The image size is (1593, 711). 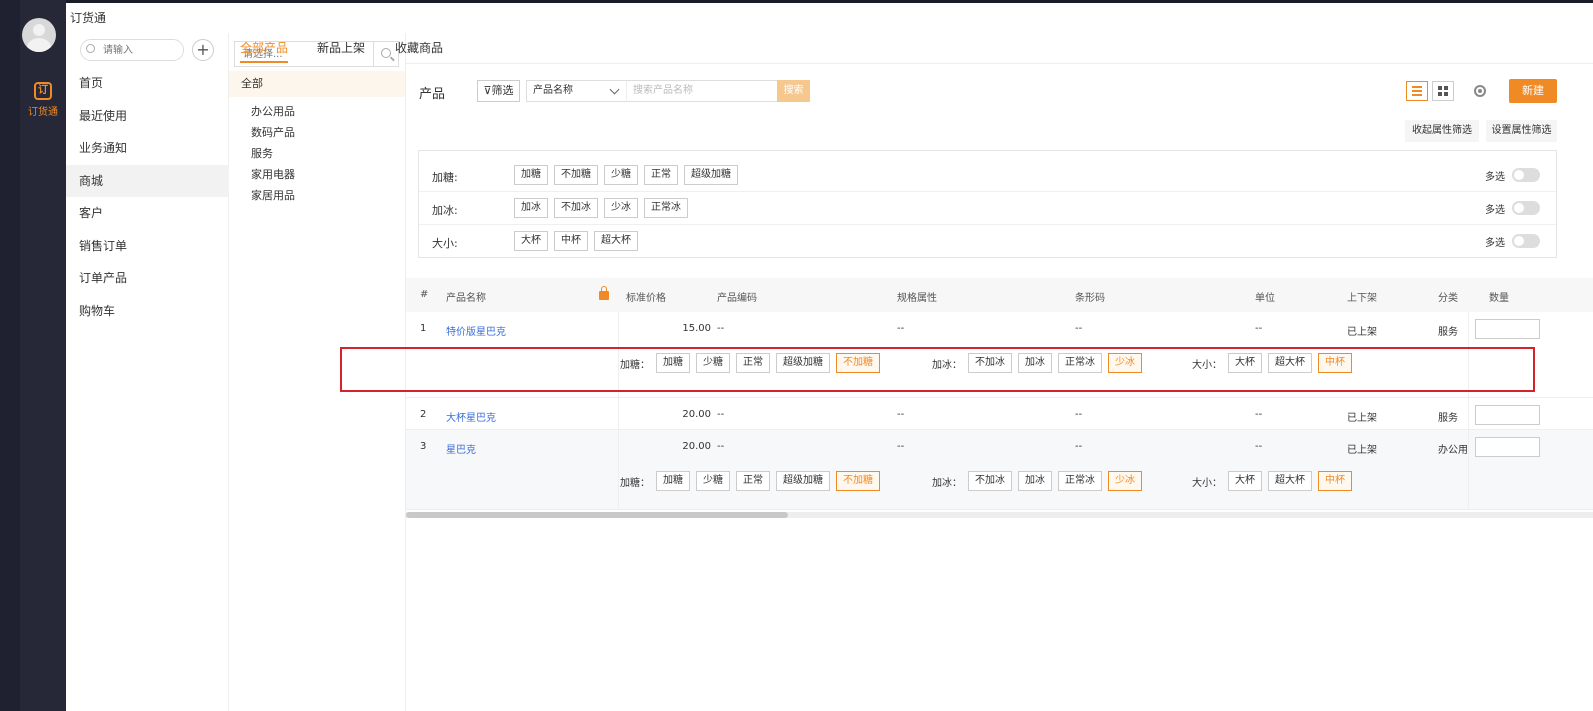 What do you see at coordinates (1480, 91) in the screenshot?
I see `settings-icon` at bounding box center [1480, 91].